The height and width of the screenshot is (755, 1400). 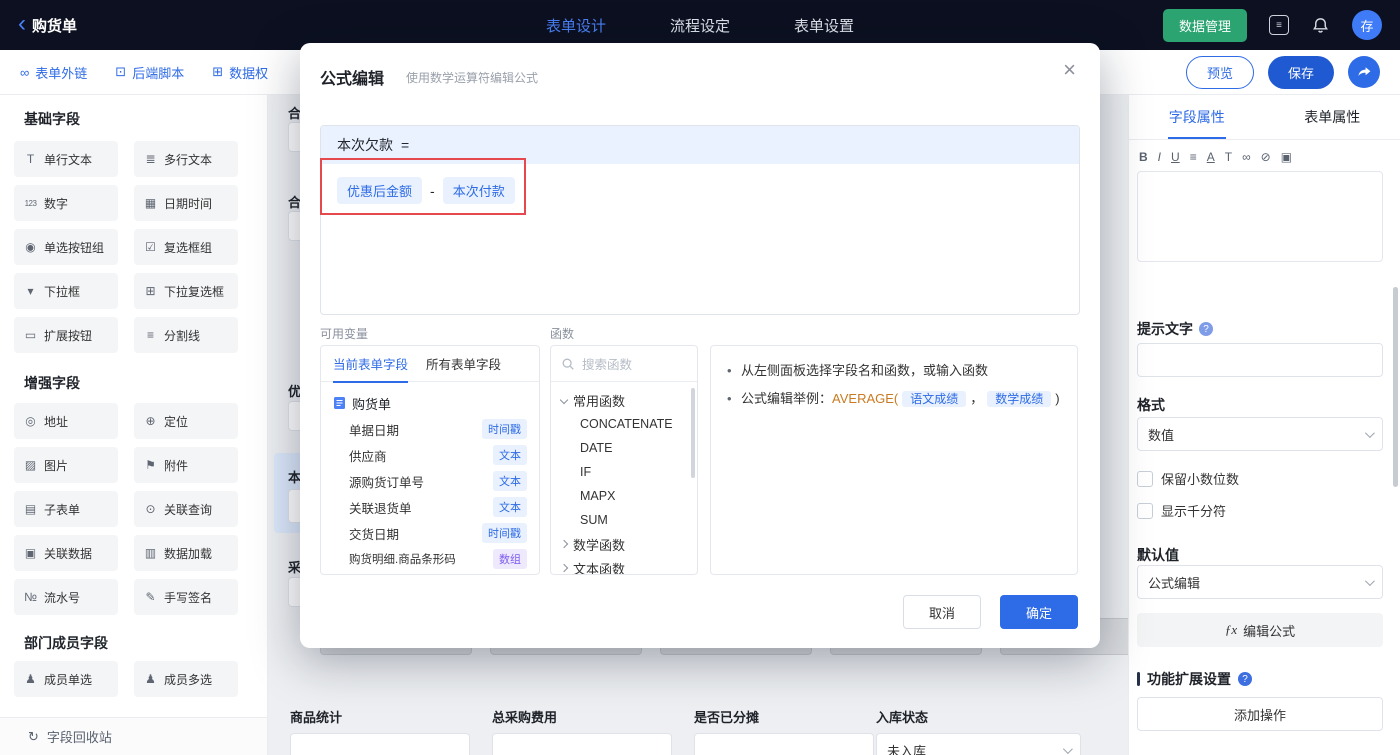 I want to click on back-chevron-icon: ‹, so click(x=22, y=24).